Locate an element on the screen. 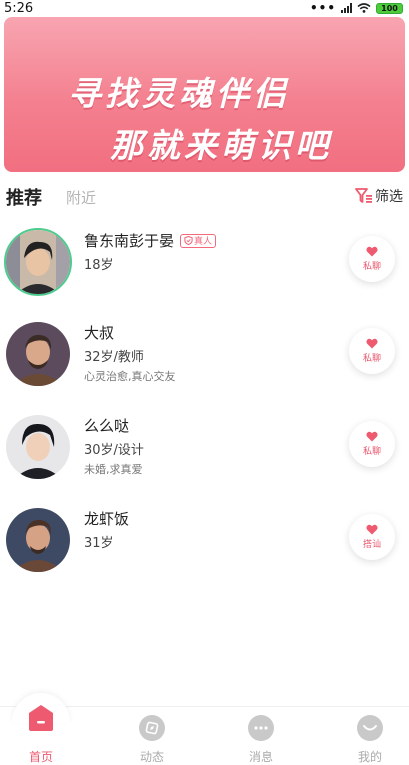  more-dots-icon: ••• is located at coordinates (322, 8).